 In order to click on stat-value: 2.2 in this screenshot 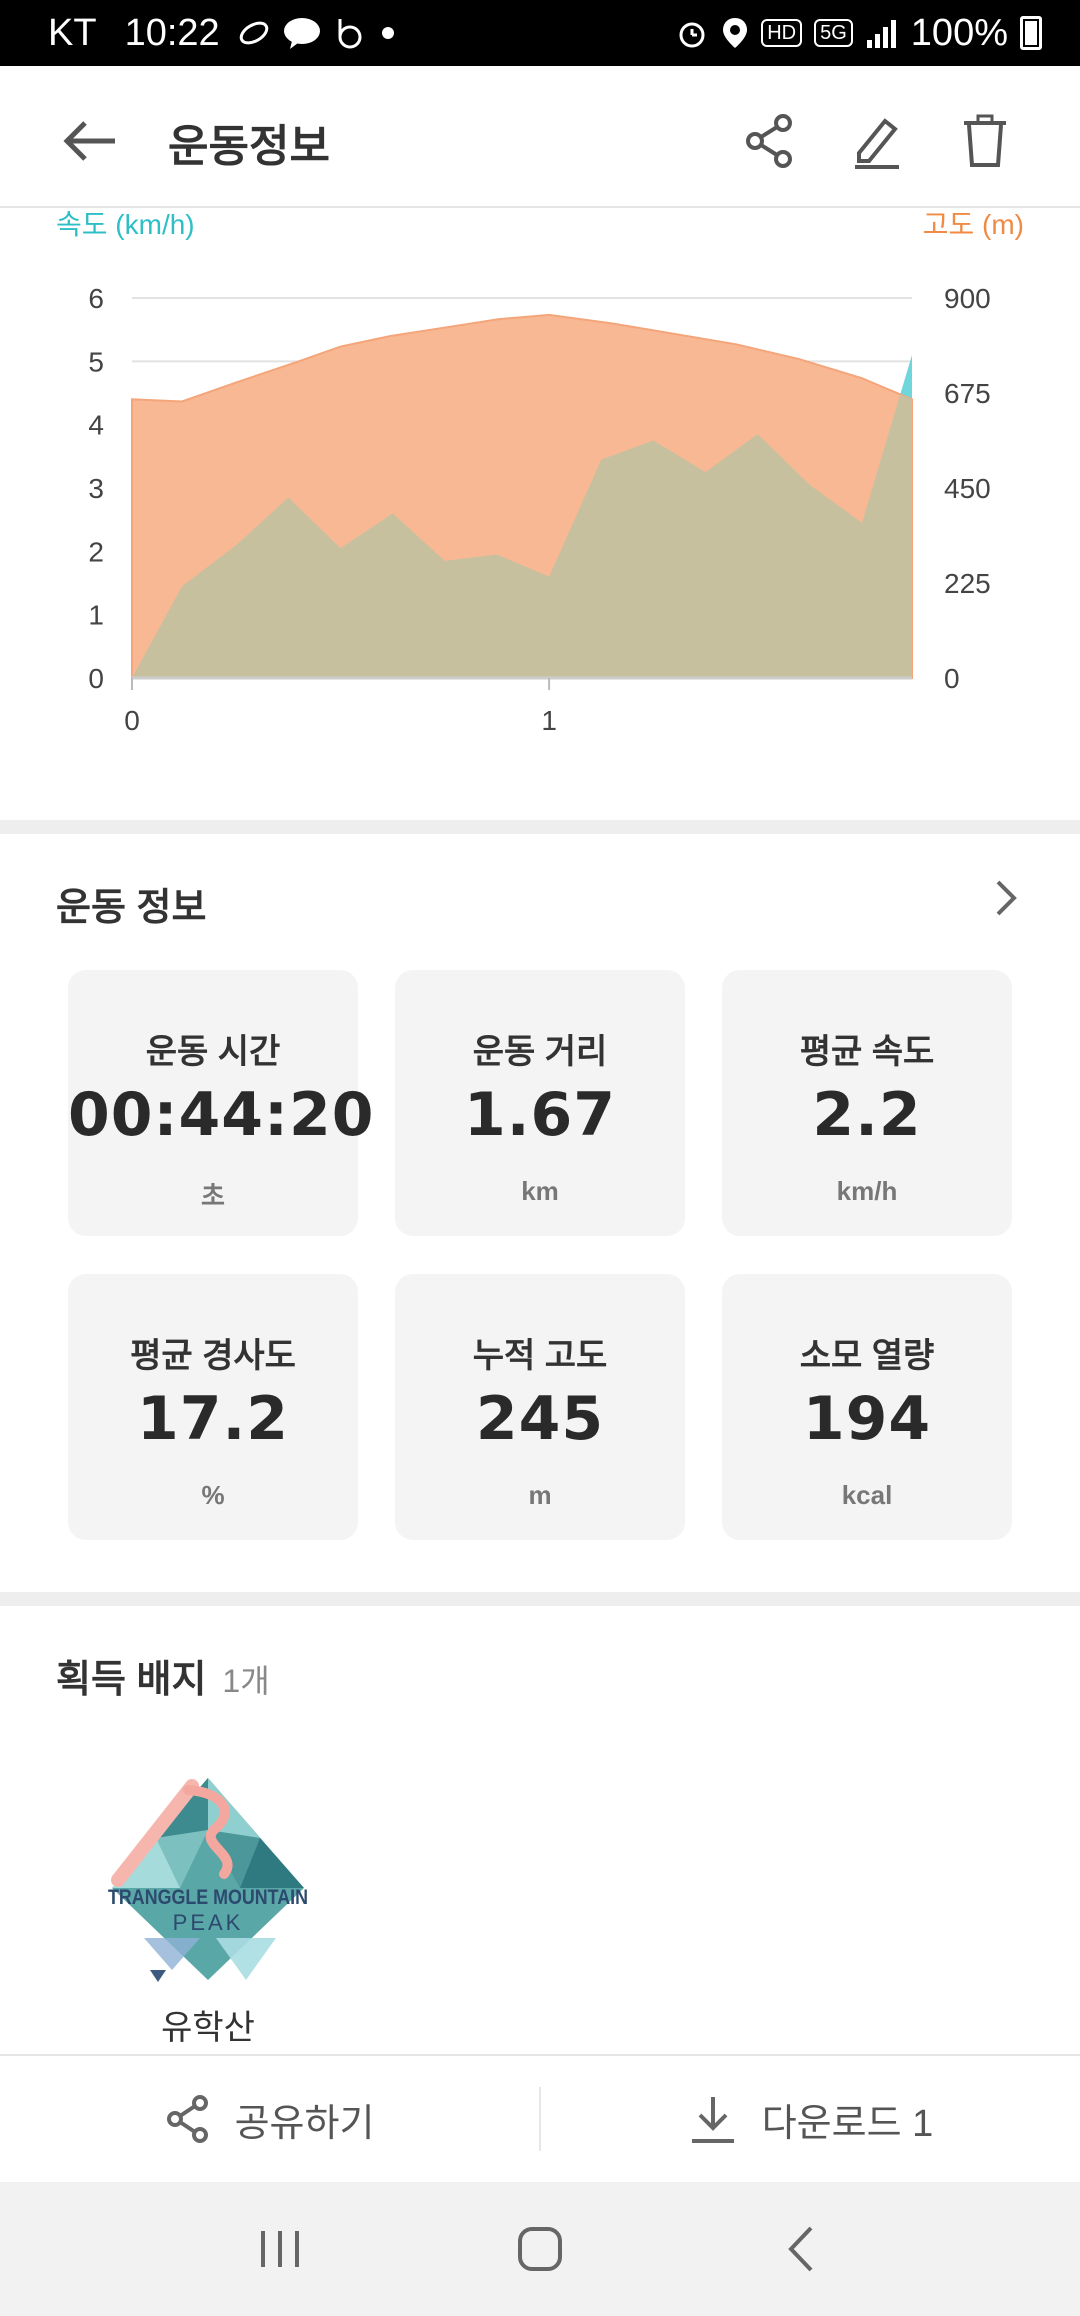, I will do `click(867, 1115)`.